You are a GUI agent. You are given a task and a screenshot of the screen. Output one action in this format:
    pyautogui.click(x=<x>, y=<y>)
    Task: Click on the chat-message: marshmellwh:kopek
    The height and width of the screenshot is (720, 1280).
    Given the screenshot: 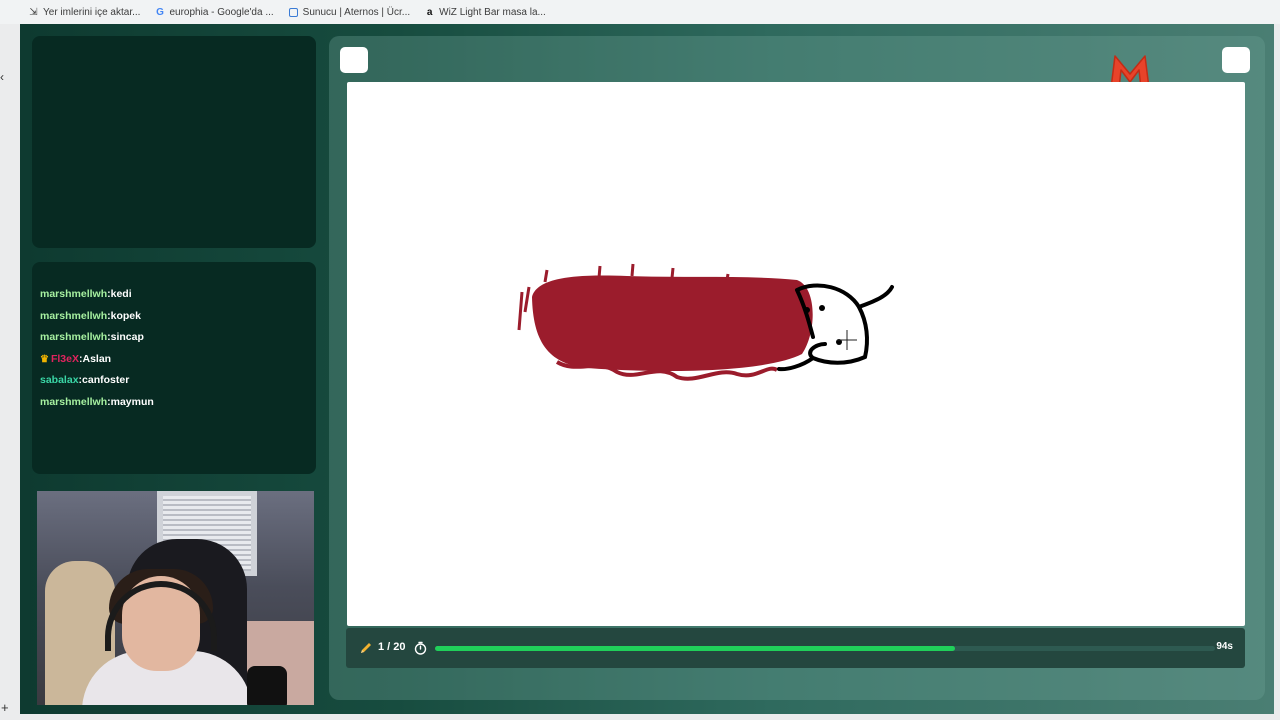 What is the action you would take?
    pyautogui.click(x=175, y=321)
    